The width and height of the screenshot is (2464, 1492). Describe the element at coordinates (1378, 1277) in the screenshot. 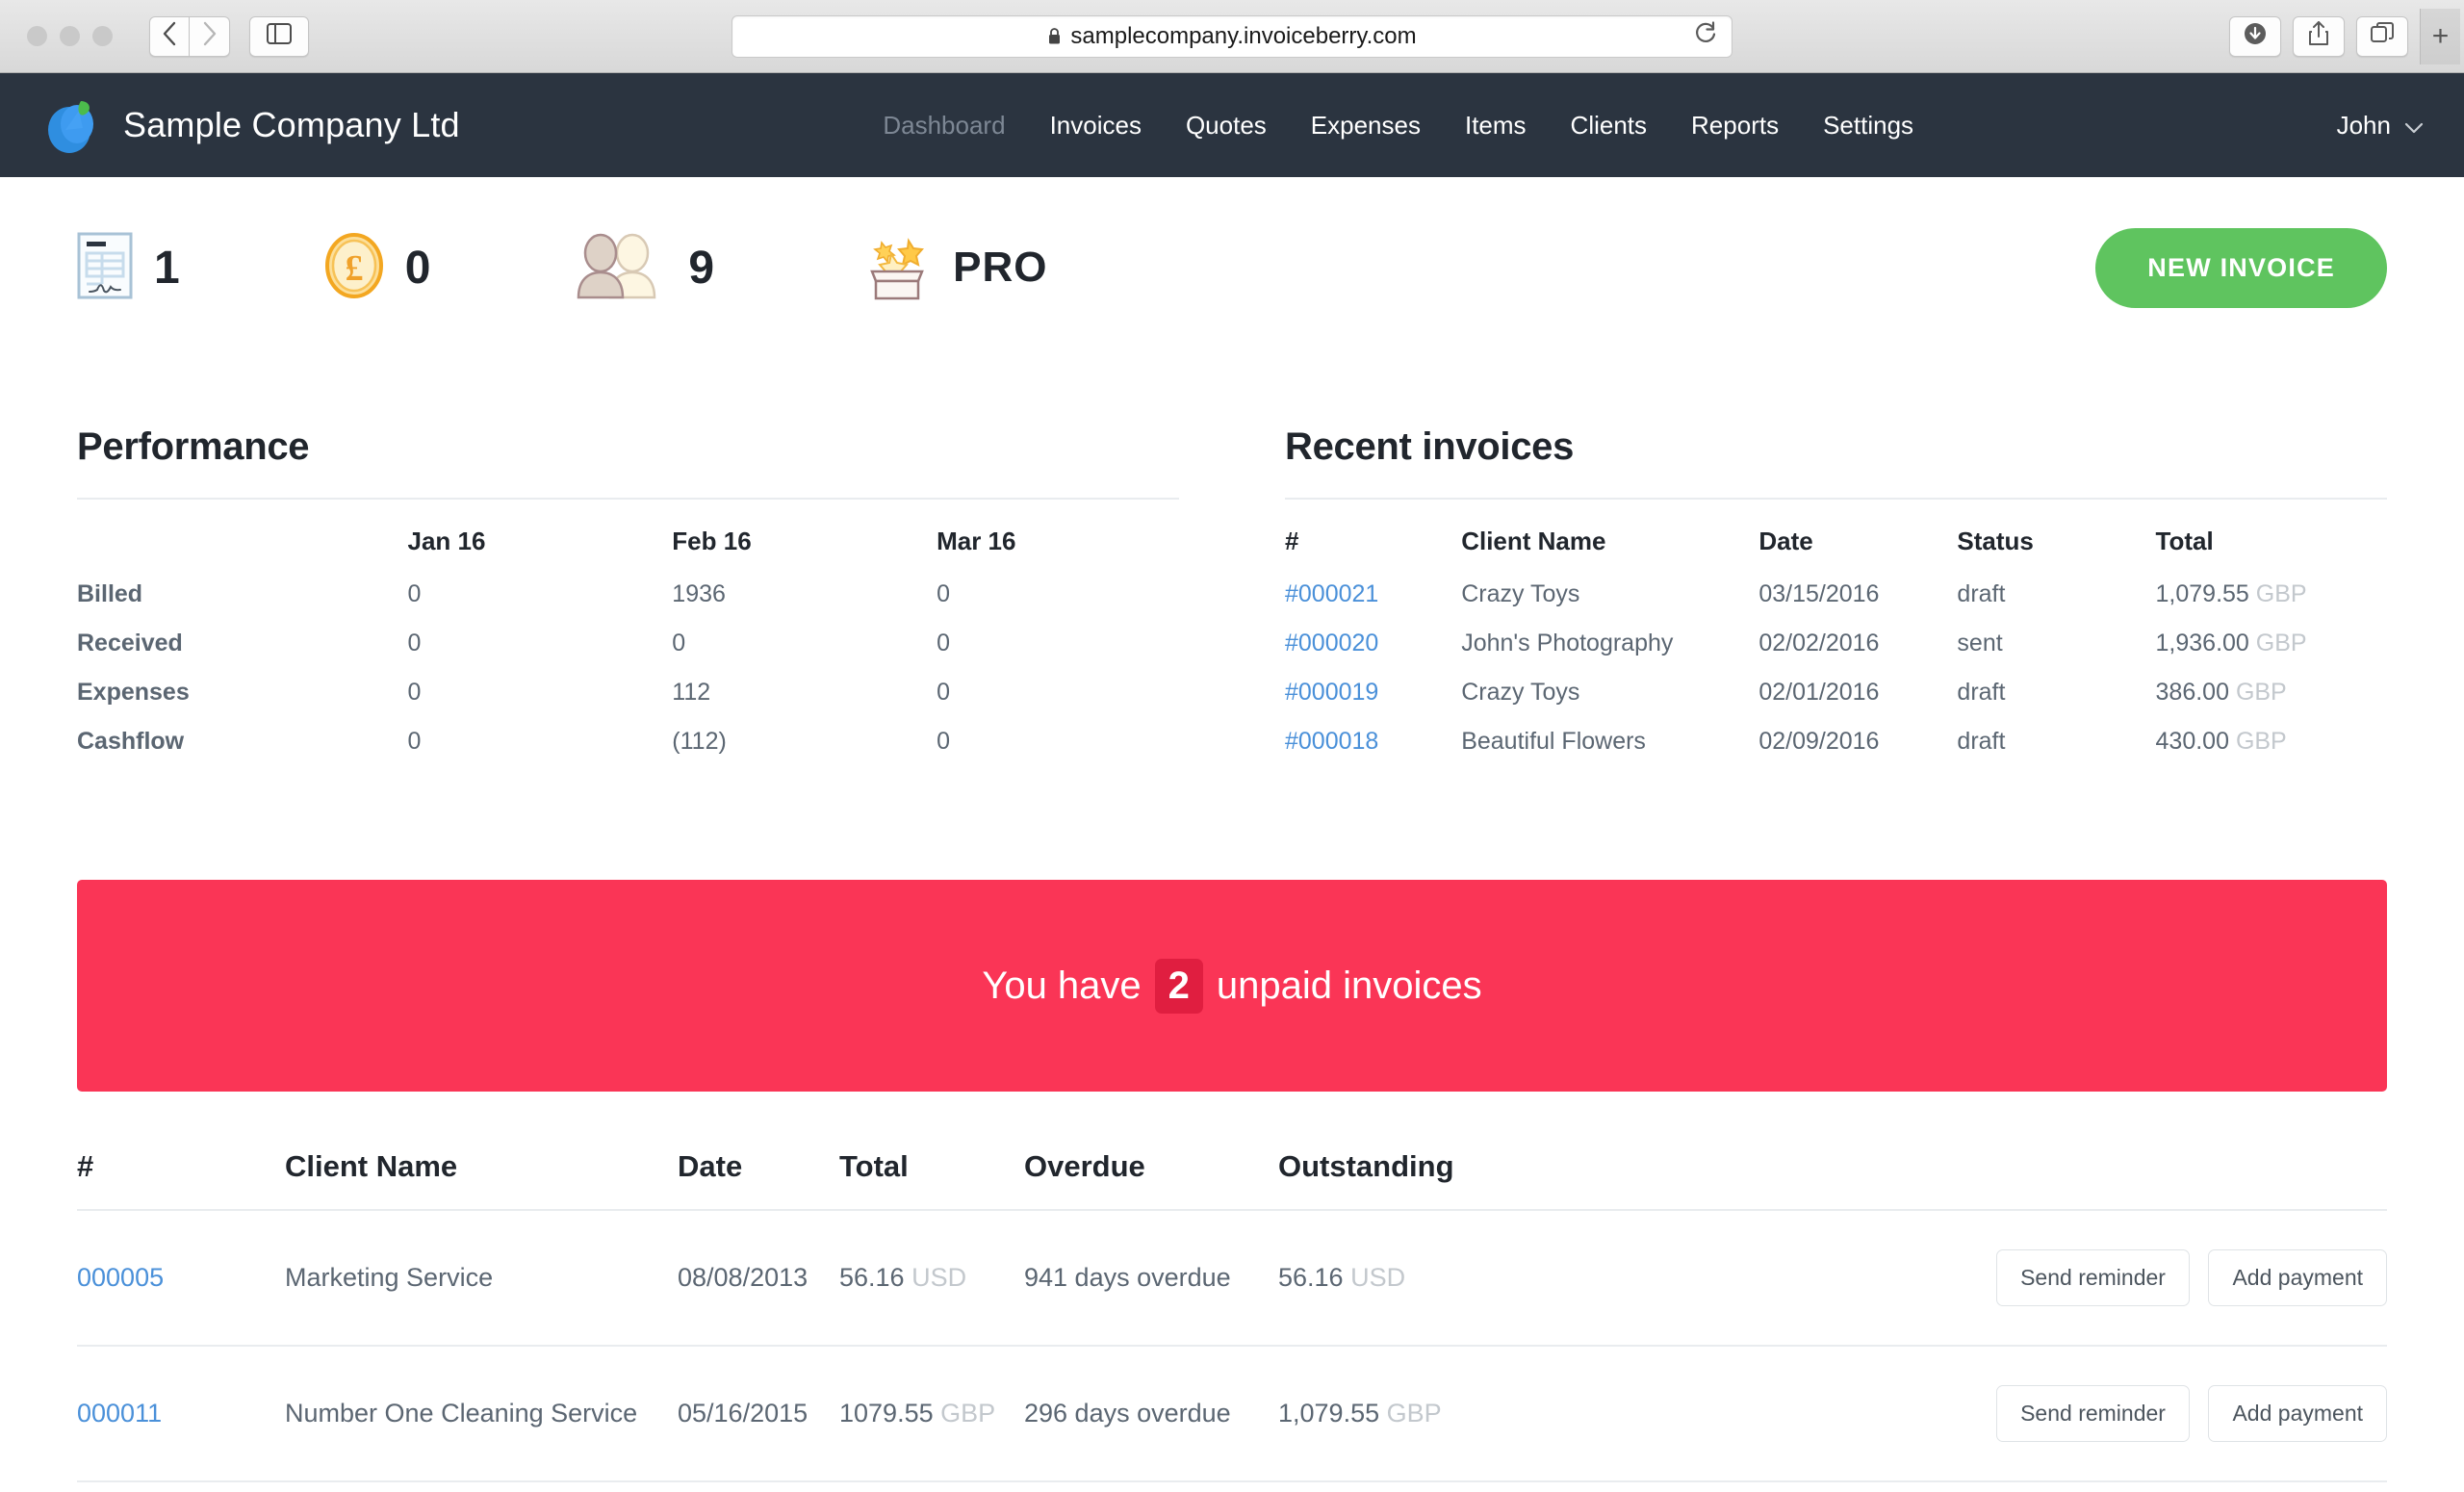

I see `currency: USD` at that location.